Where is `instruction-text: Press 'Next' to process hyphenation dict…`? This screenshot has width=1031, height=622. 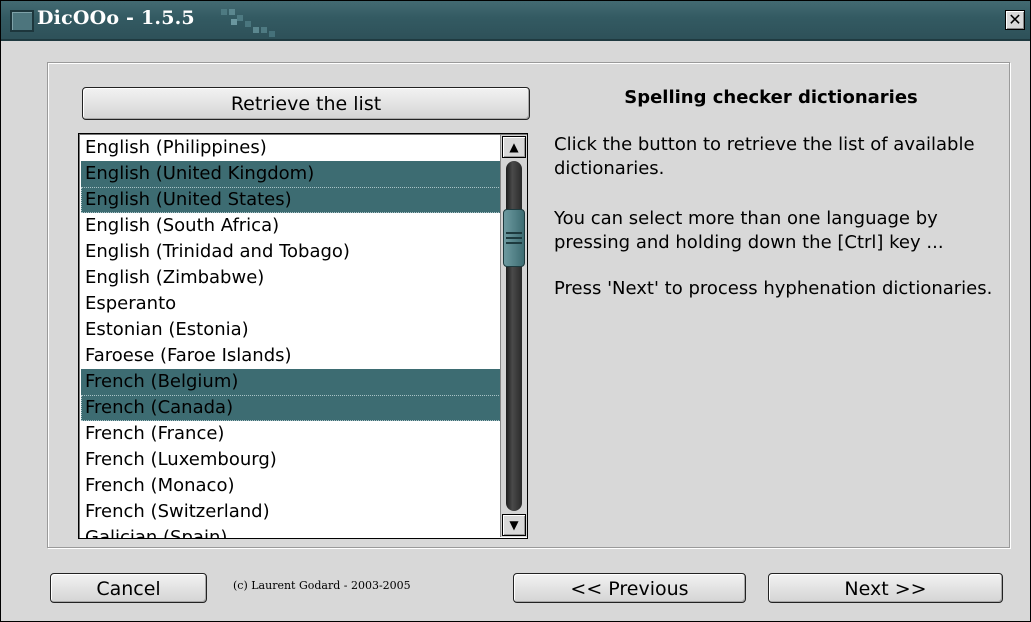 instruction-text: Press 'Next' to process hyphenation dict… is located at coordinates (773, 288).